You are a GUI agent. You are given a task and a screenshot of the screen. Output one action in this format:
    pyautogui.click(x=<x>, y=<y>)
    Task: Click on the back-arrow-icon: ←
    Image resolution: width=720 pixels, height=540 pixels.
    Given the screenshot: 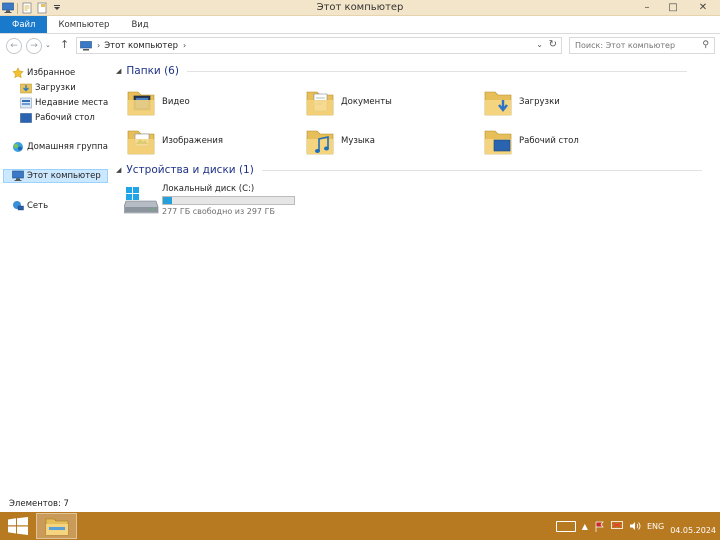 What is the action you would take?
    pyautogui.click(x=14, y=46)
    